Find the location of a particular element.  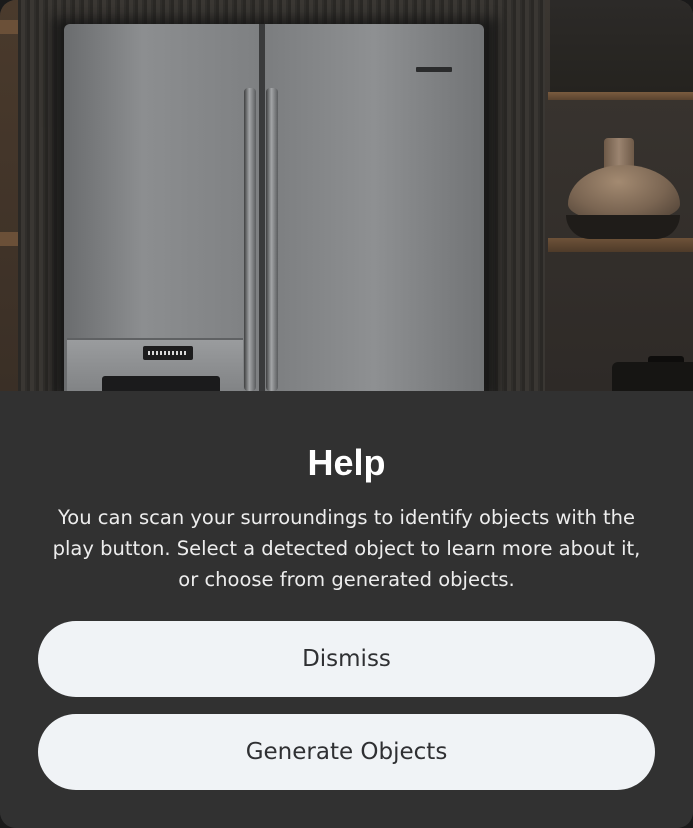

refrigerator-dispenser-slot is located at coordinates (161, 383).